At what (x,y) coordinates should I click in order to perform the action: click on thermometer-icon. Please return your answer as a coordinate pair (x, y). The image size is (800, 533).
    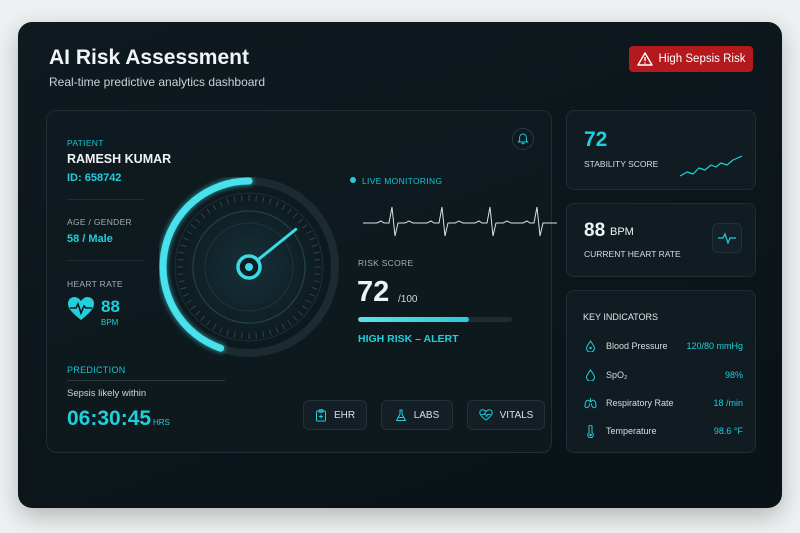
    Looking at the image, I should click on (590, 431).